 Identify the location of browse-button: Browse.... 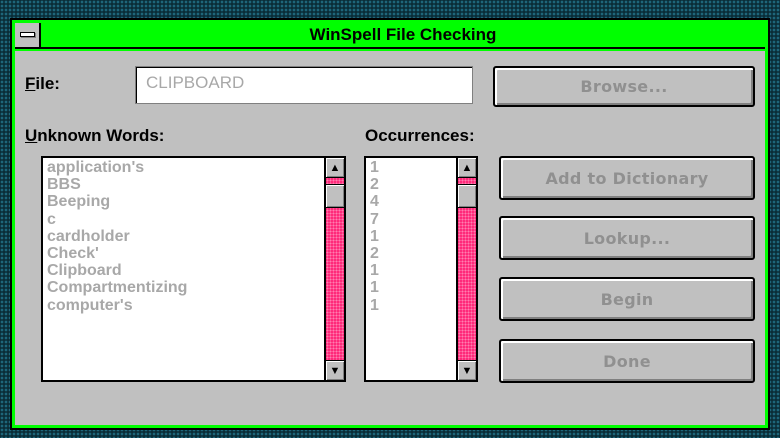
(624, 86).